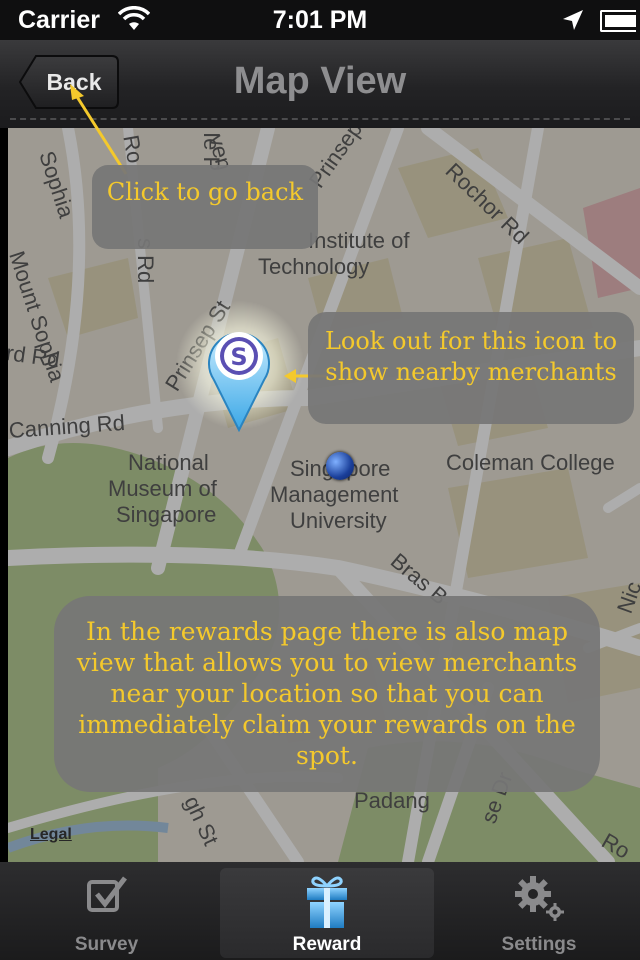 This screenshot has height=960, width=640. I want to click on battery-icon, so click(618, 21).